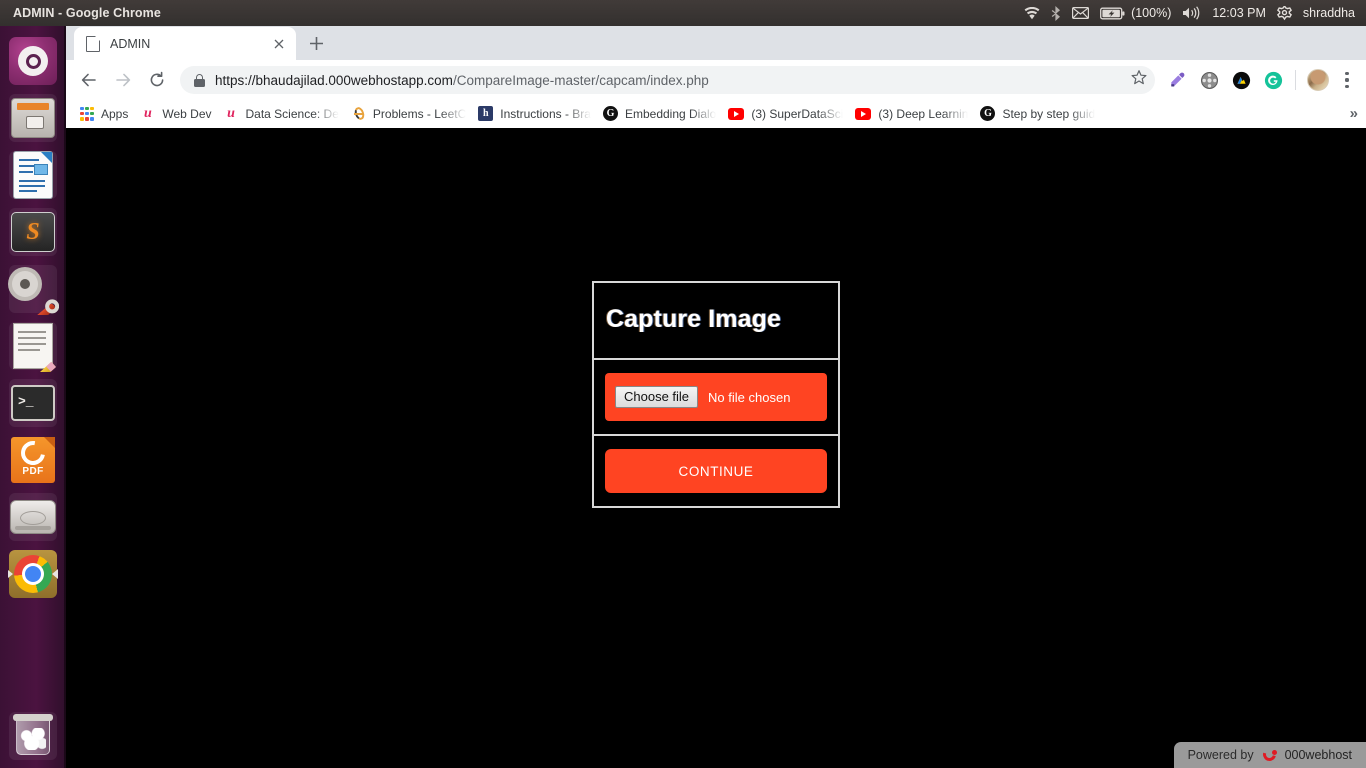  I want to click on file-input: Choose file No file chosen, so click(716, 397).